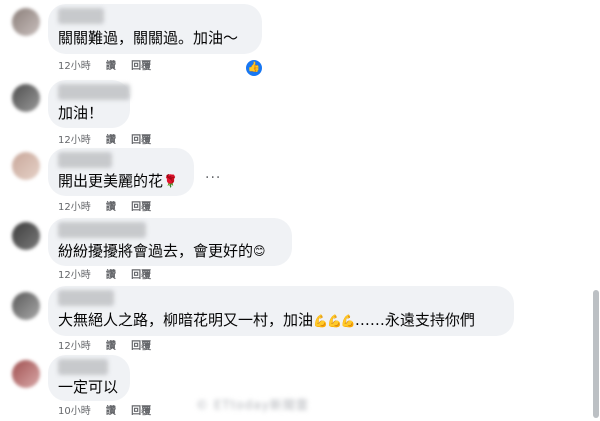  What do you see at coordinates (186, 320) in the screenshot?
I see `comment-text-content: 大無絕人之路，柳暗花明又一村，加油` at bounding box center [186, 320].